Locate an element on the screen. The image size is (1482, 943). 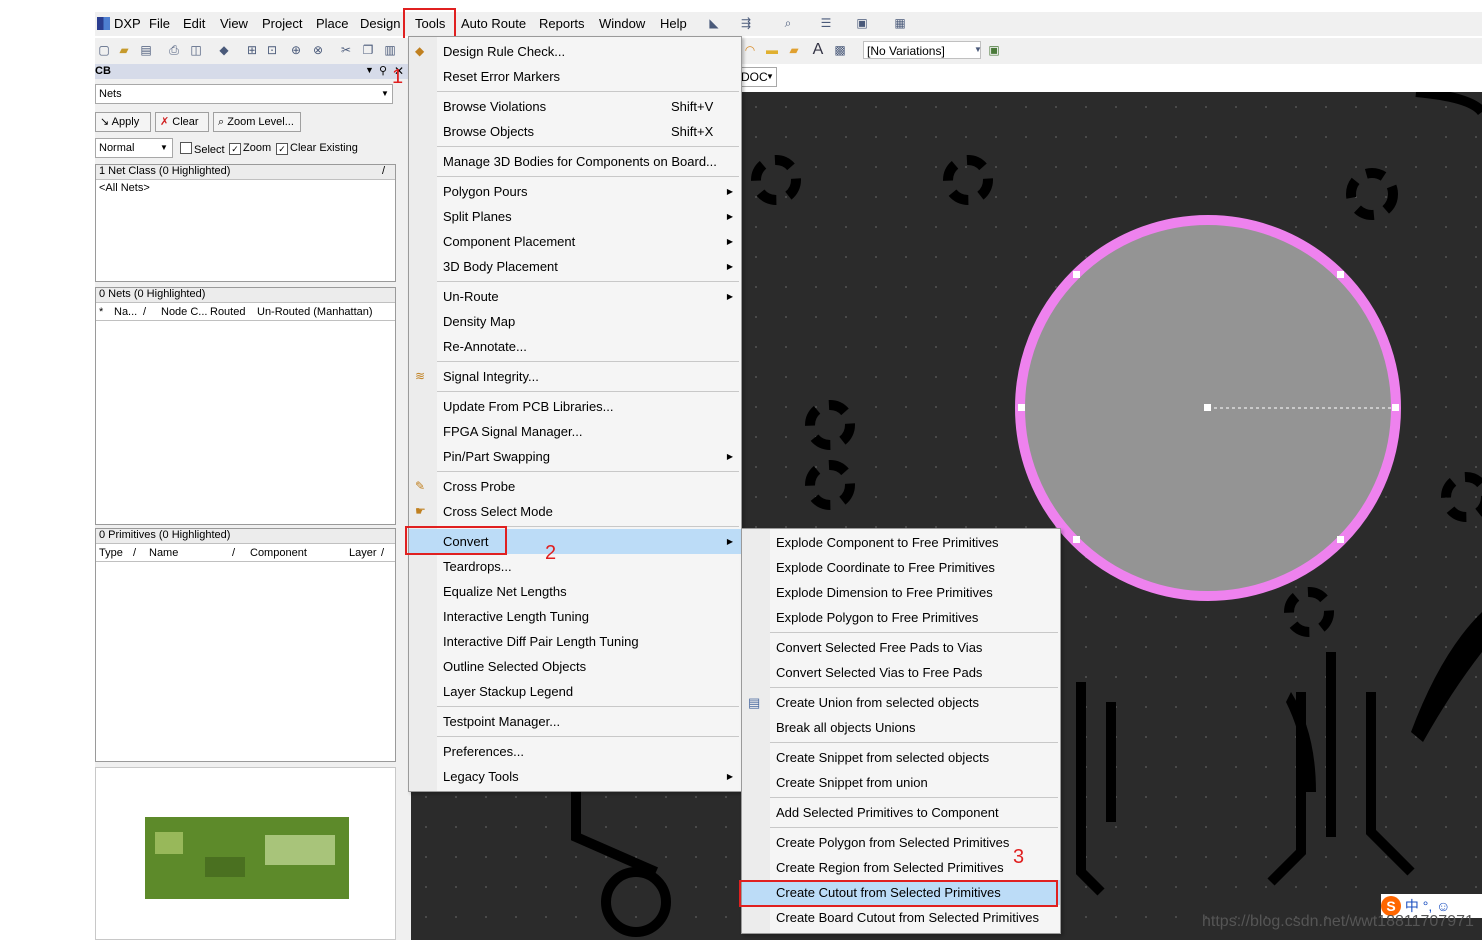
tools-menu-item-split-planes: Split Planes ▶ is located at coordinates (575, 216).